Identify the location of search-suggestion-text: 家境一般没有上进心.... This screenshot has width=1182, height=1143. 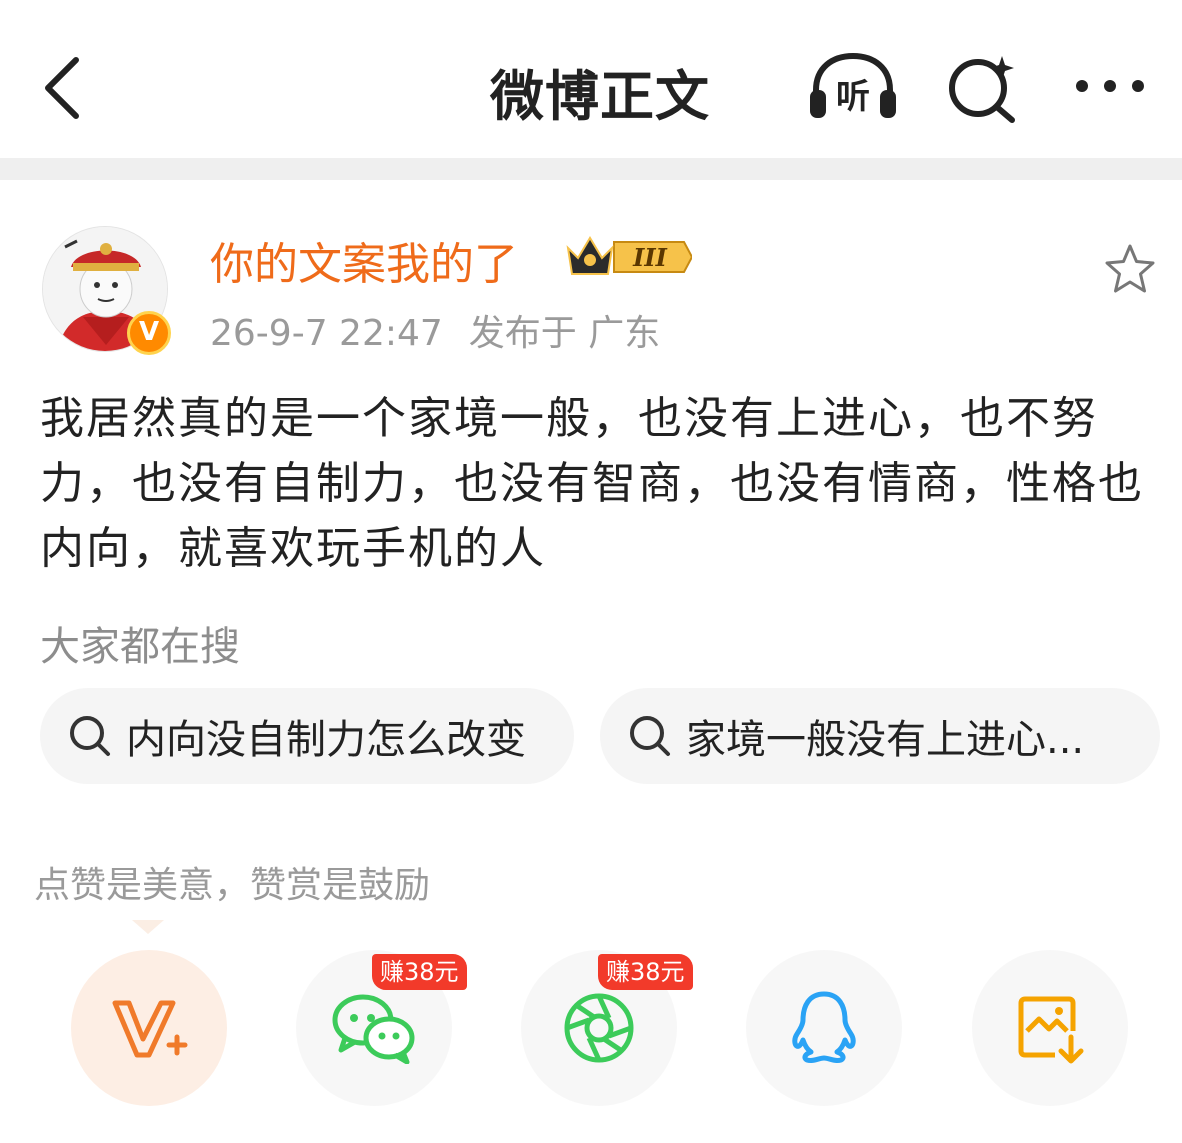
(885, 740).